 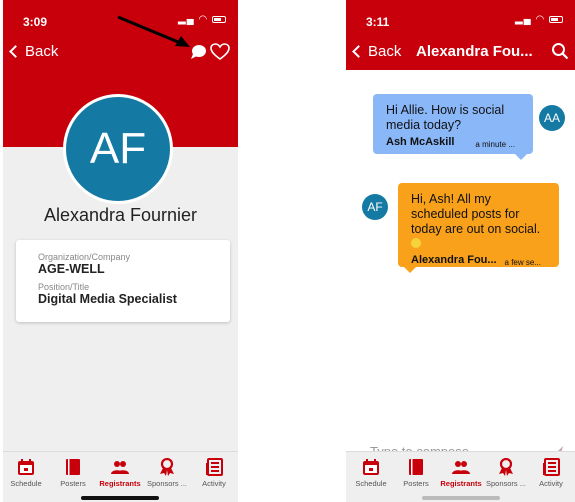 I want to click on profile-avatar: AF, so click(x=118, y=149).